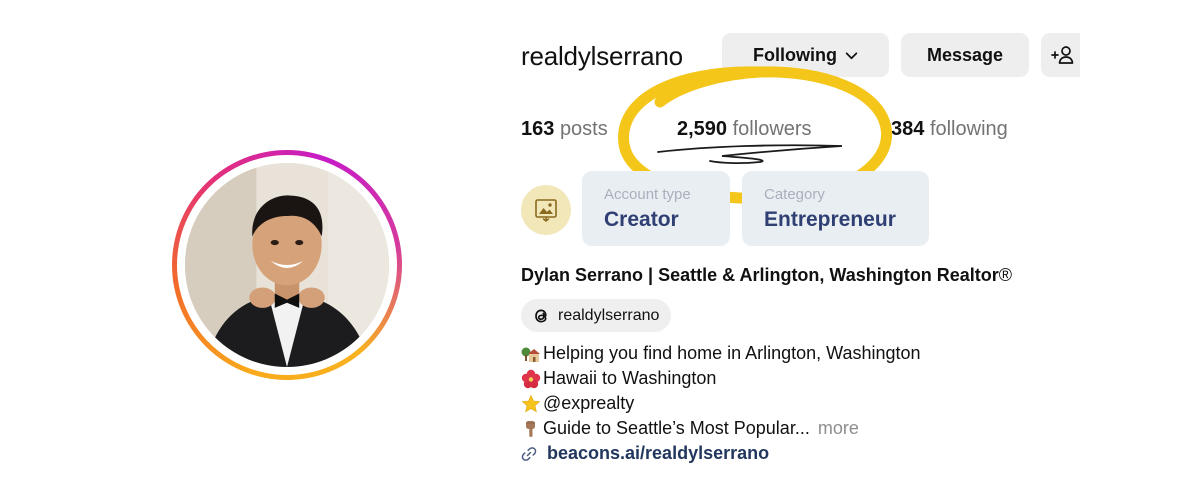  What do you see at coordinates (609, 315) in the screenshot?
I see `threads-handle: realdylserrano` at bounding box center [609, 315].